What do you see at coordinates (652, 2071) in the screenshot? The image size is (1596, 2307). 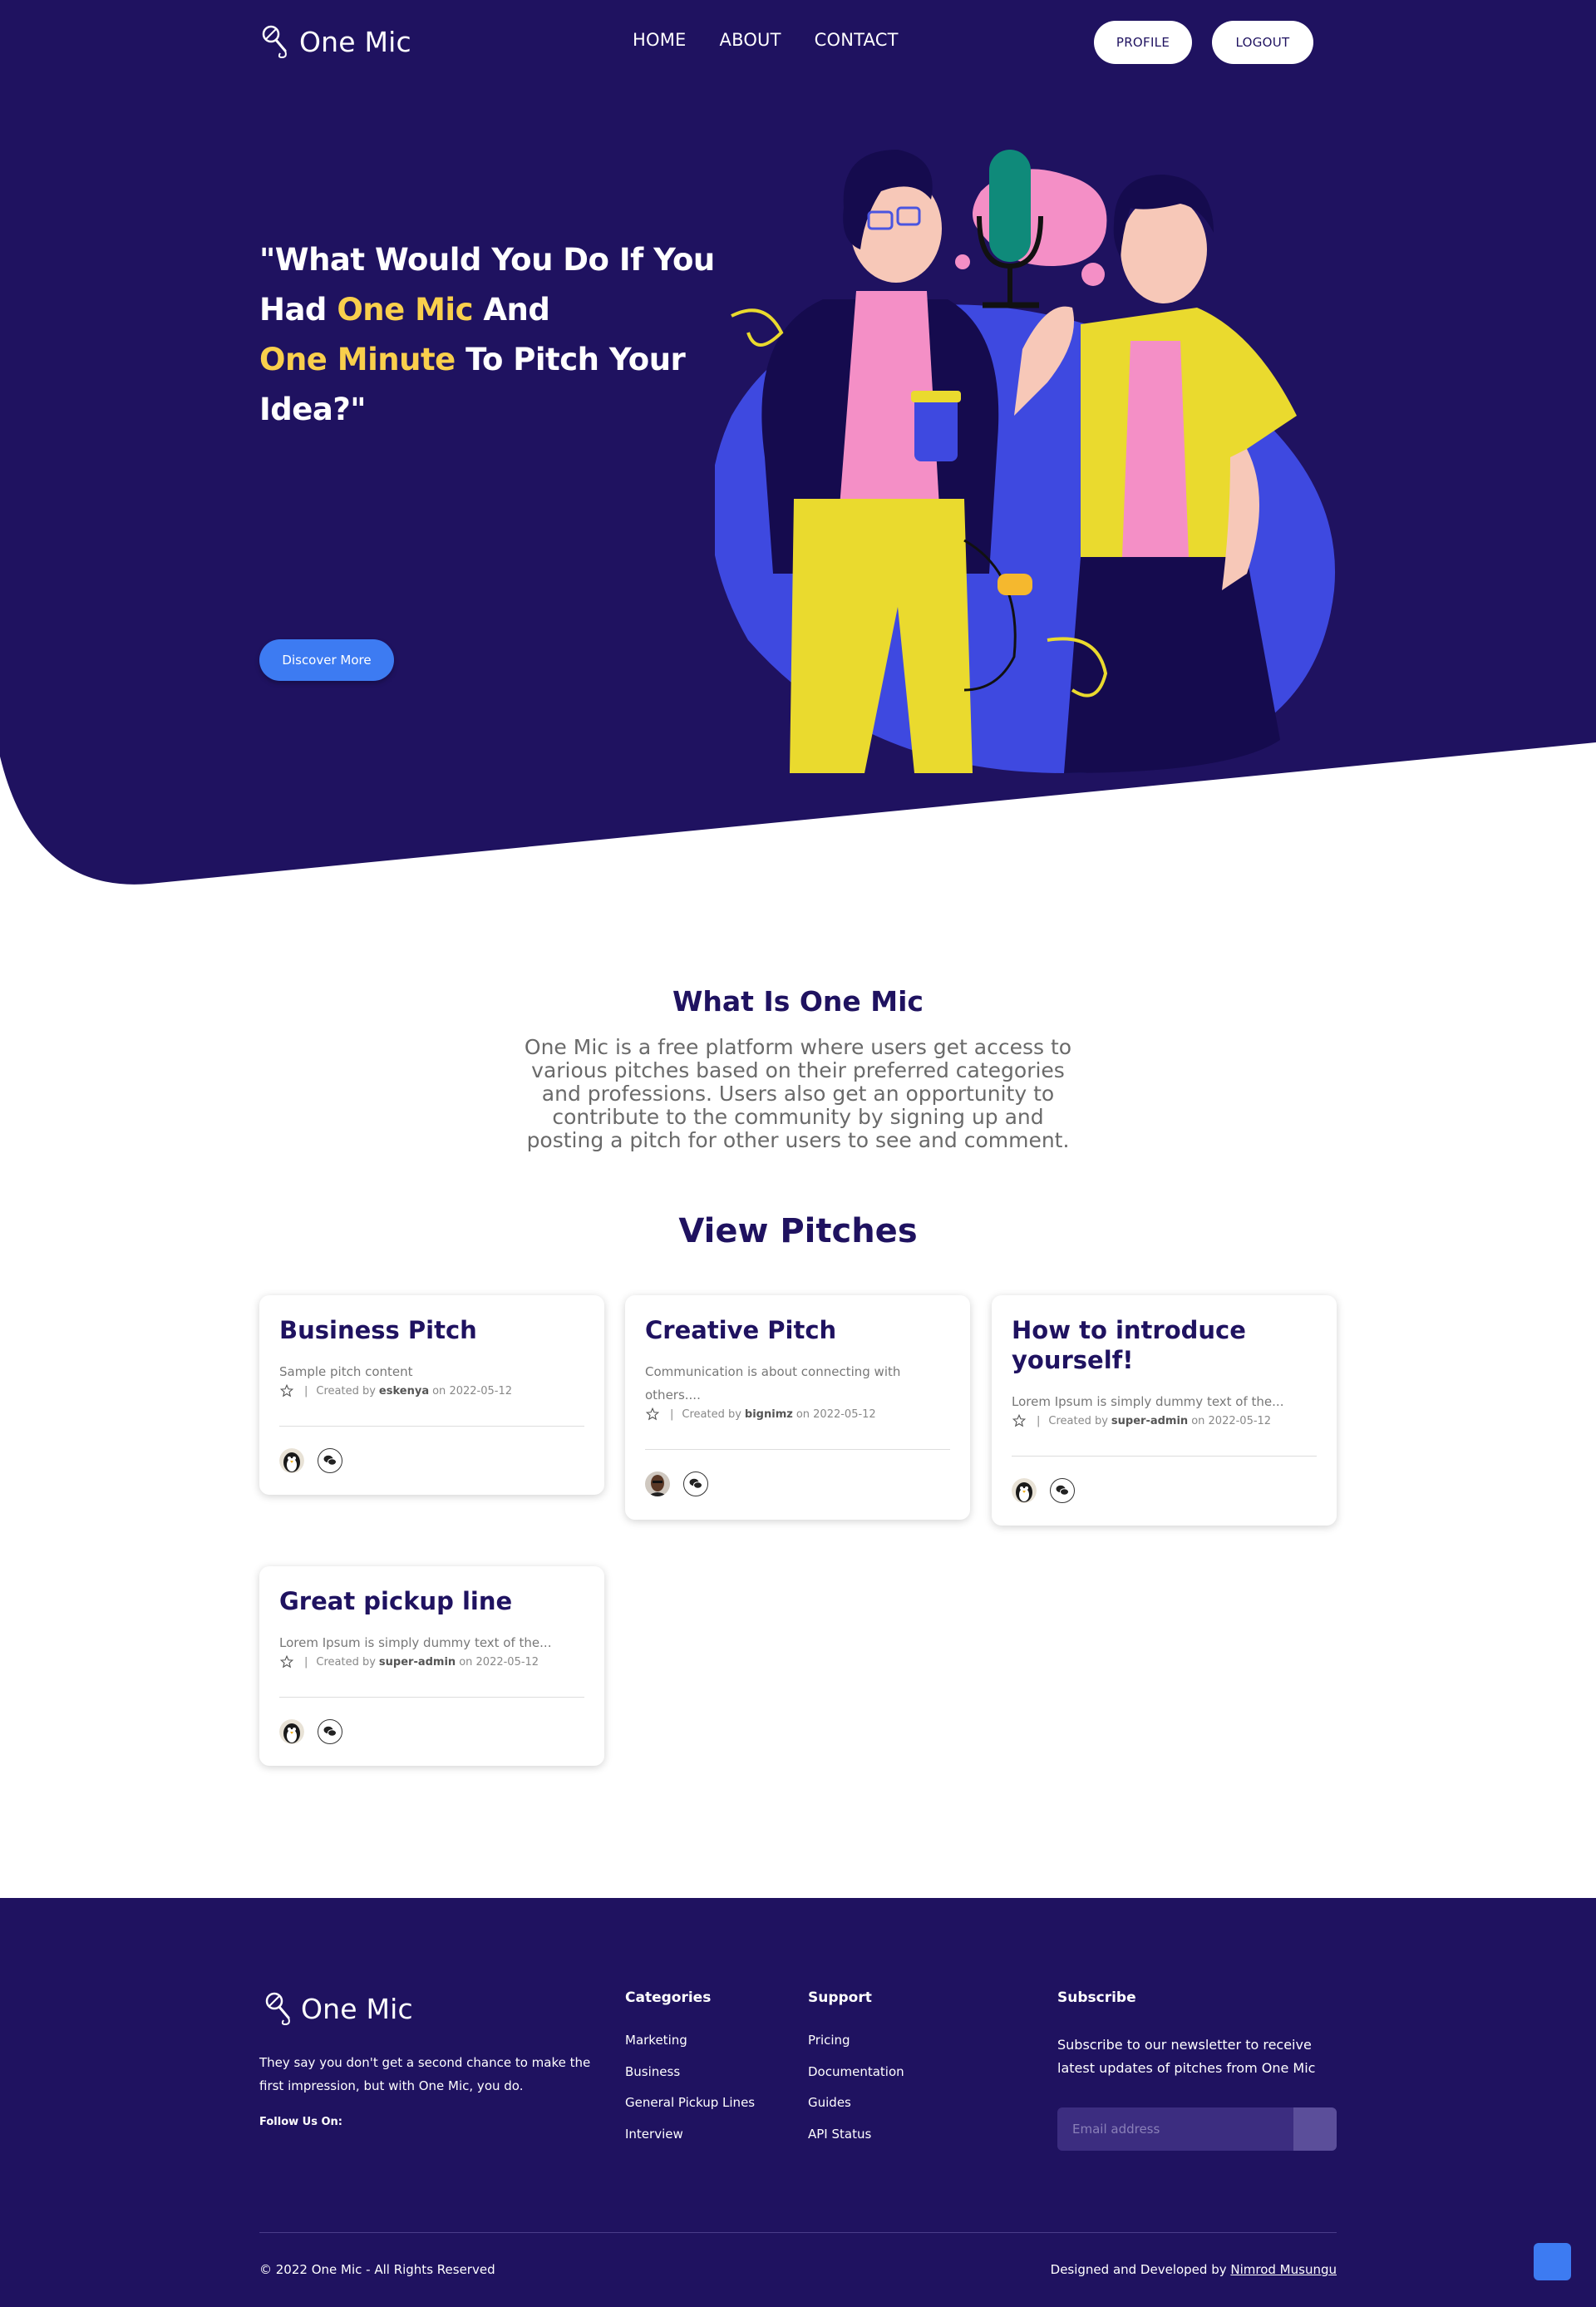 I see `footer-link-business: Business` at bounding box center [652, 2071].